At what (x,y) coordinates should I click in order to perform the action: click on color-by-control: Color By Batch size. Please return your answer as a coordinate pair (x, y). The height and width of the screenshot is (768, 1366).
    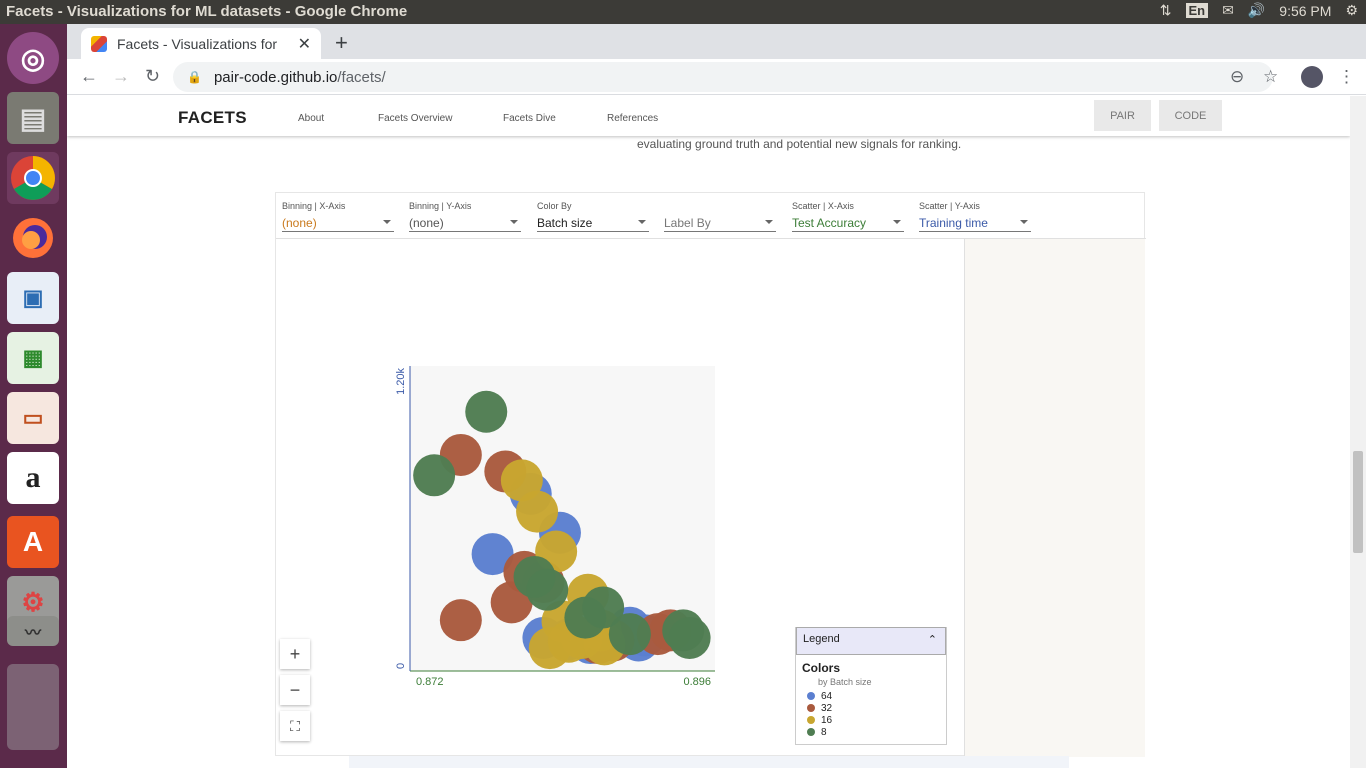
    Looking at the image, I should click on (593, 216).